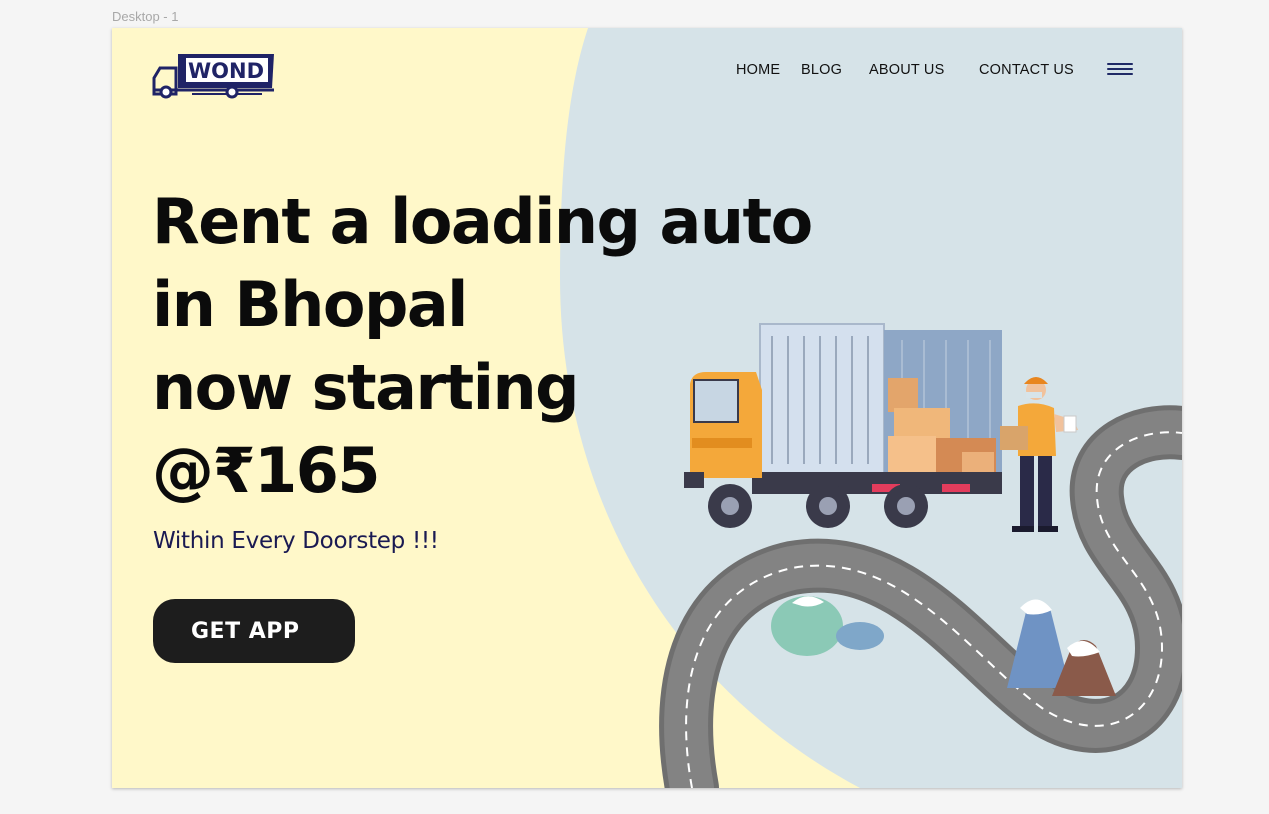 The image size is (1269, 814). What do you see at coordinates (365, 387) in the screenshot?
I see `headline-line-3: now starting` at bounding box center [365, 387].